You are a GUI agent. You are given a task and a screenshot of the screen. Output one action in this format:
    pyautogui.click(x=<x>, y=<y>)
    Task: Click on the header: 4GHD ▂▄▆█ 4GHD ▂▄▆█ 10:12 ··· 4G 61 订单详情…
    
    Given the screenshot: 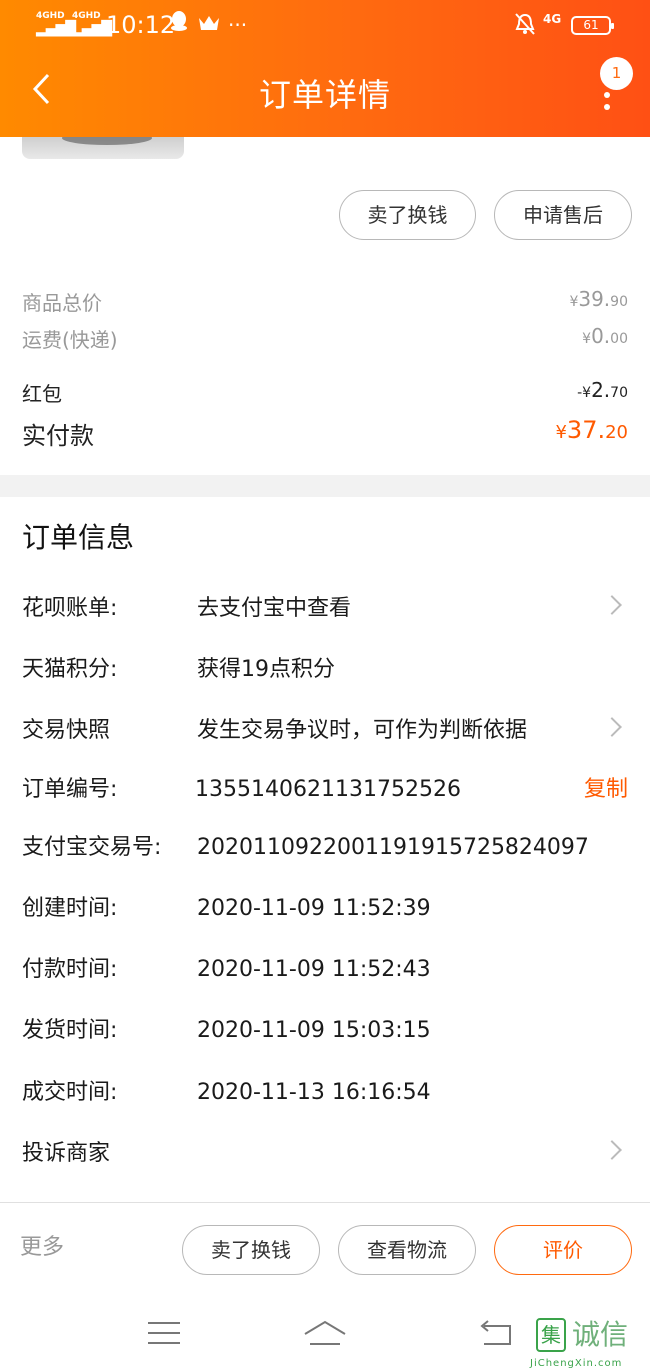 What is the action you would take?
    pyautogui.click(x=325, y=68)
    